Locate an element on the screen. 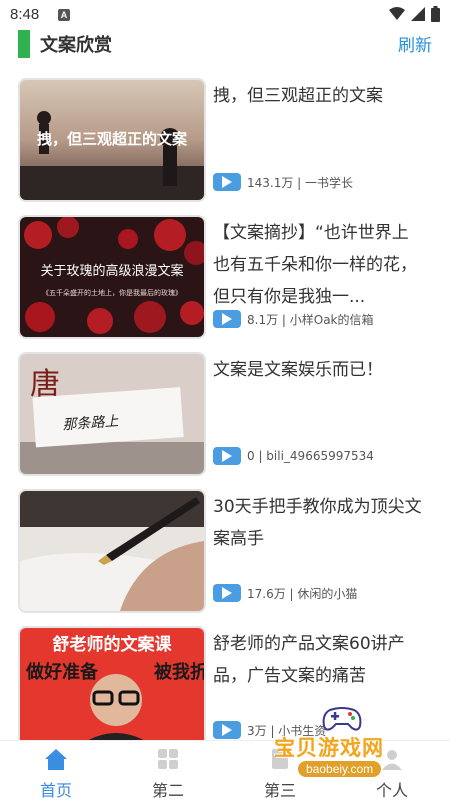 This screenshot has width=450, height=800. nav-label: 第二 is located at coordinates (167, 790).